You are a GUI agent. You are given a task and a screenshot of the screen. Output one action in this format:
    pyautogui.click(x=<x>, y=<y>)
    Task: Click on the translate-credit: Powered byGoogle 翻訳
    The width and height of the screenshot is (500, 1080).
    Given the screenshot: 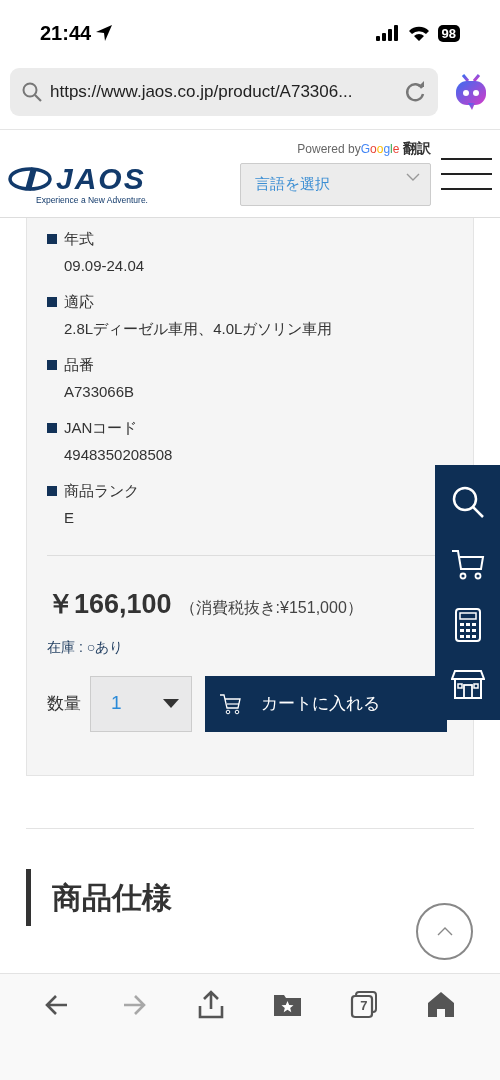 What is the action you would take?
    pyautogui.click(x=364, y=148)
    